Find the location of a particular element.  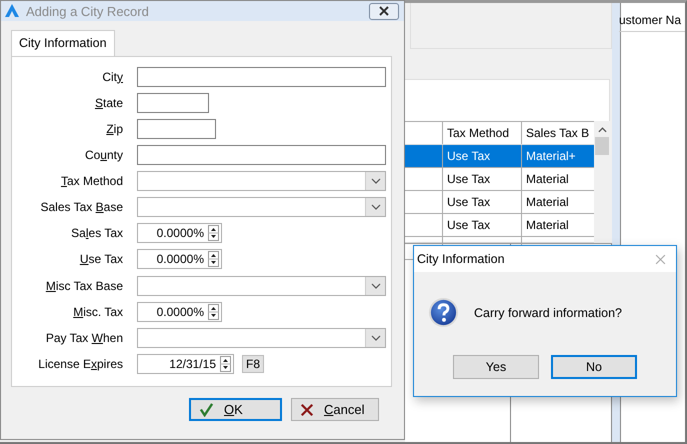

close-icon is located at coordinates (384, 11).